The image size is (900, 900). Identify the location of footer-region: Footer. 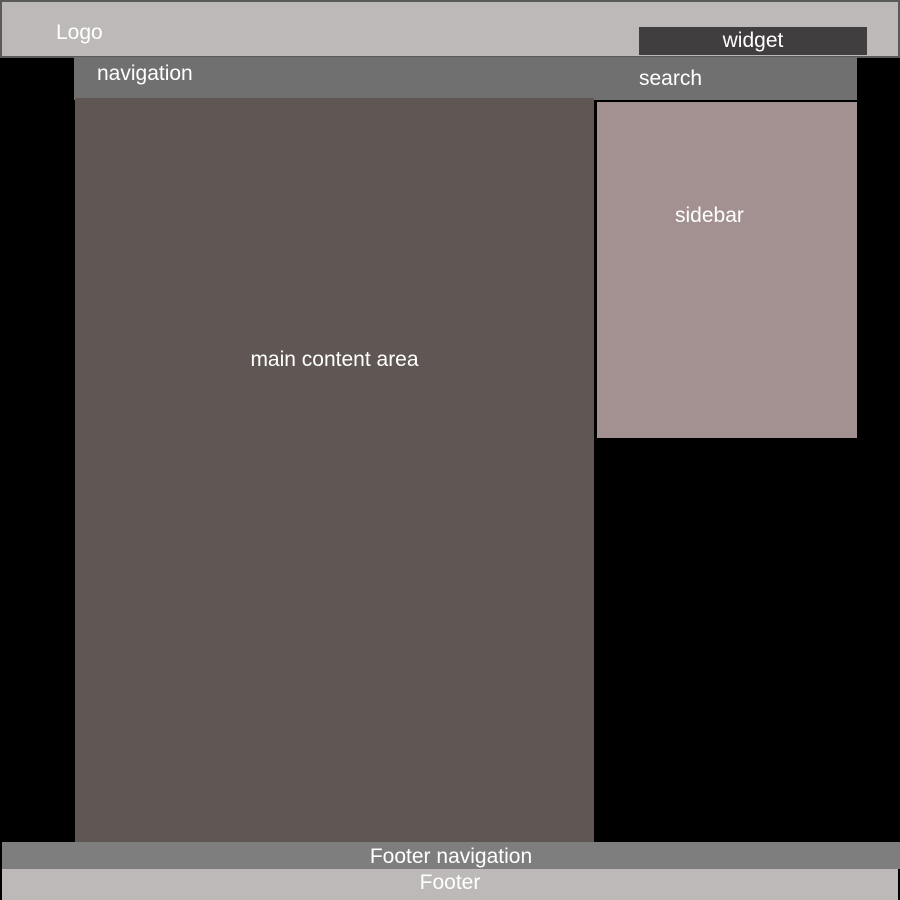
(450, 884).